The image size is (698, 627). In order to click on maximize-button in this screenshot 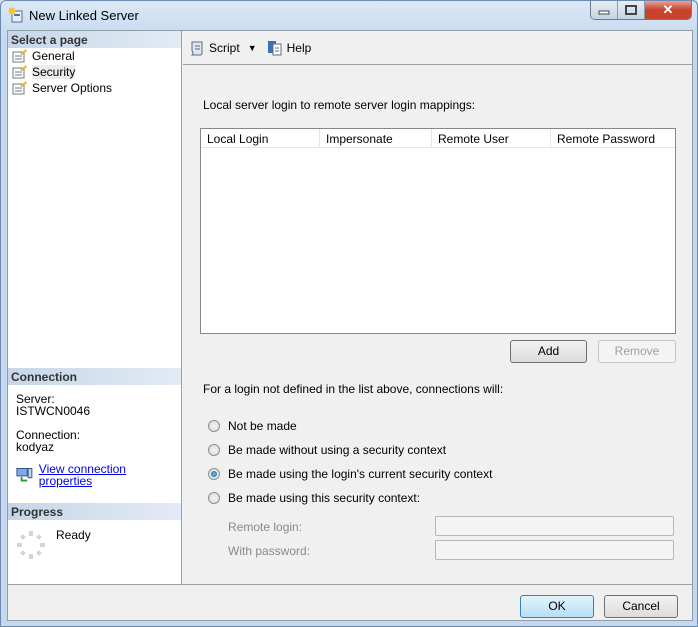, I will do `click(631, 10)`.